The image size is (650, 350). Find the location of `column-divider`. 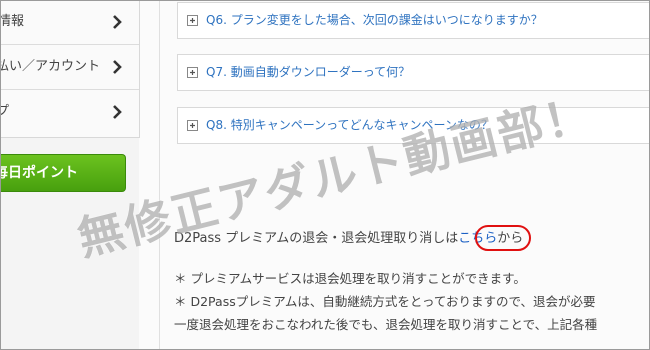

column-divider is located at coordinates (159, 175).